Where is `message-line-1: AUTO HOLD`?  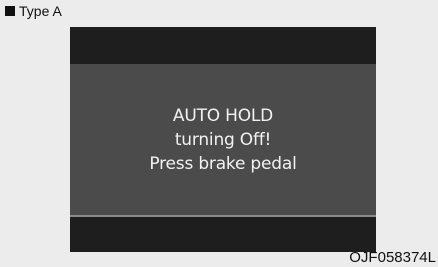 message-line-1: AUTO HOLD is located at coordinates (223, 115).